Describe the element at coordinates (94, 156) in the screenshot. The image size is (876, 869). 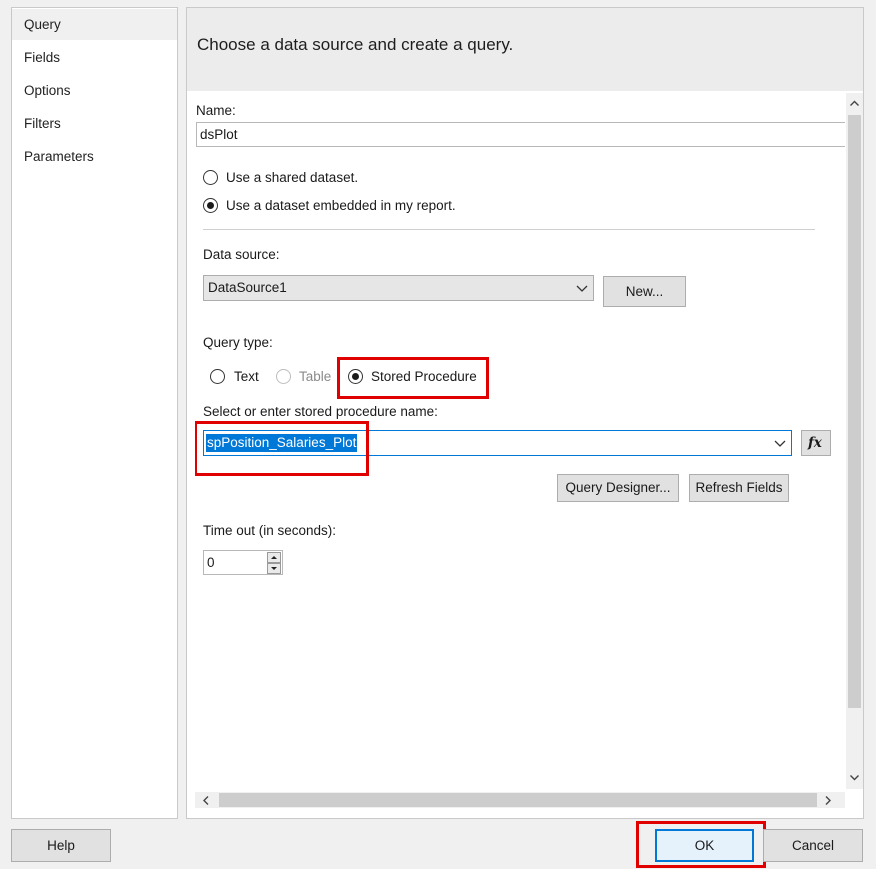
I see `nav-item-parameters: Parameters` at that location.